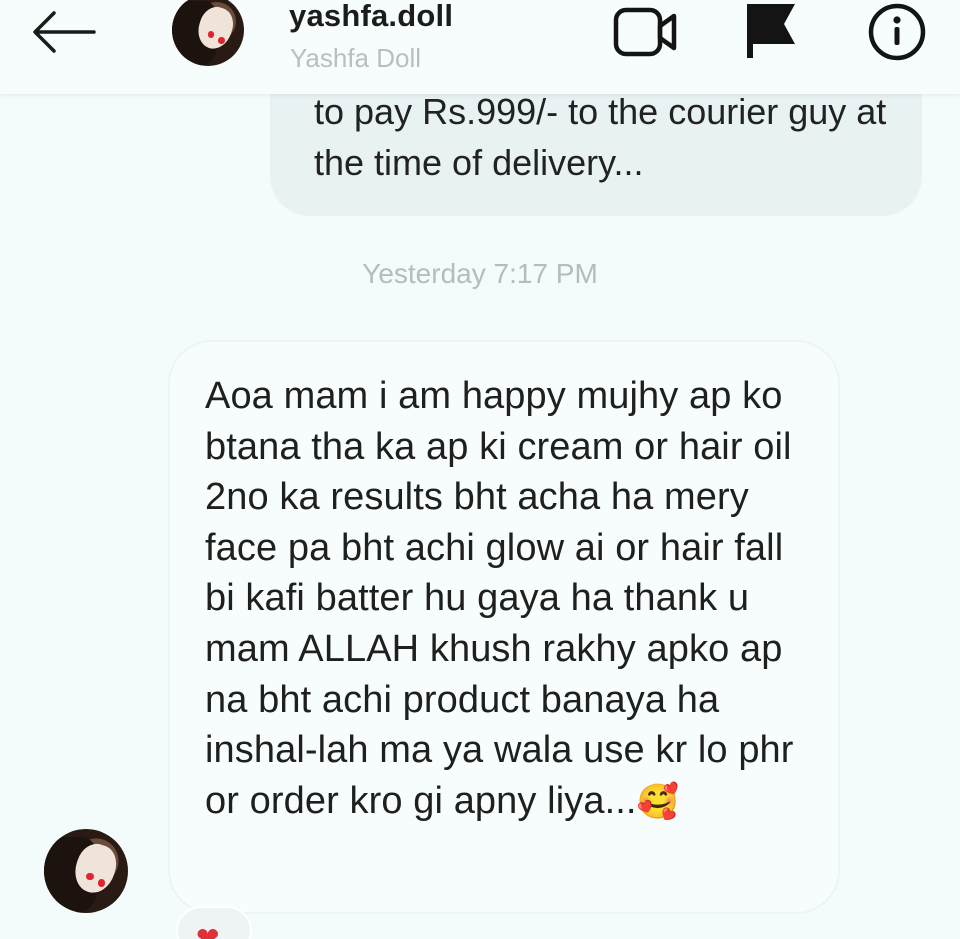 This screenshot has height=939, width=960. I want to click on back-button, so click(62, 32).